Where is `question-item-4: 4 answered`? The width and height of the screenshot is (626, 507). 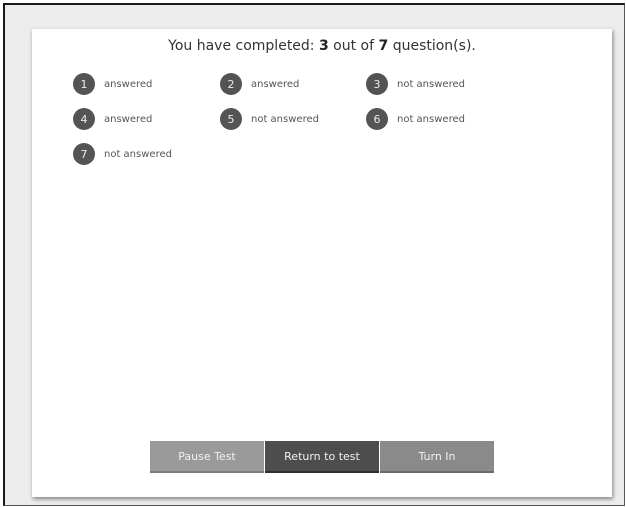
question-item-4: 4 answered is located at coordinates (112, 119).